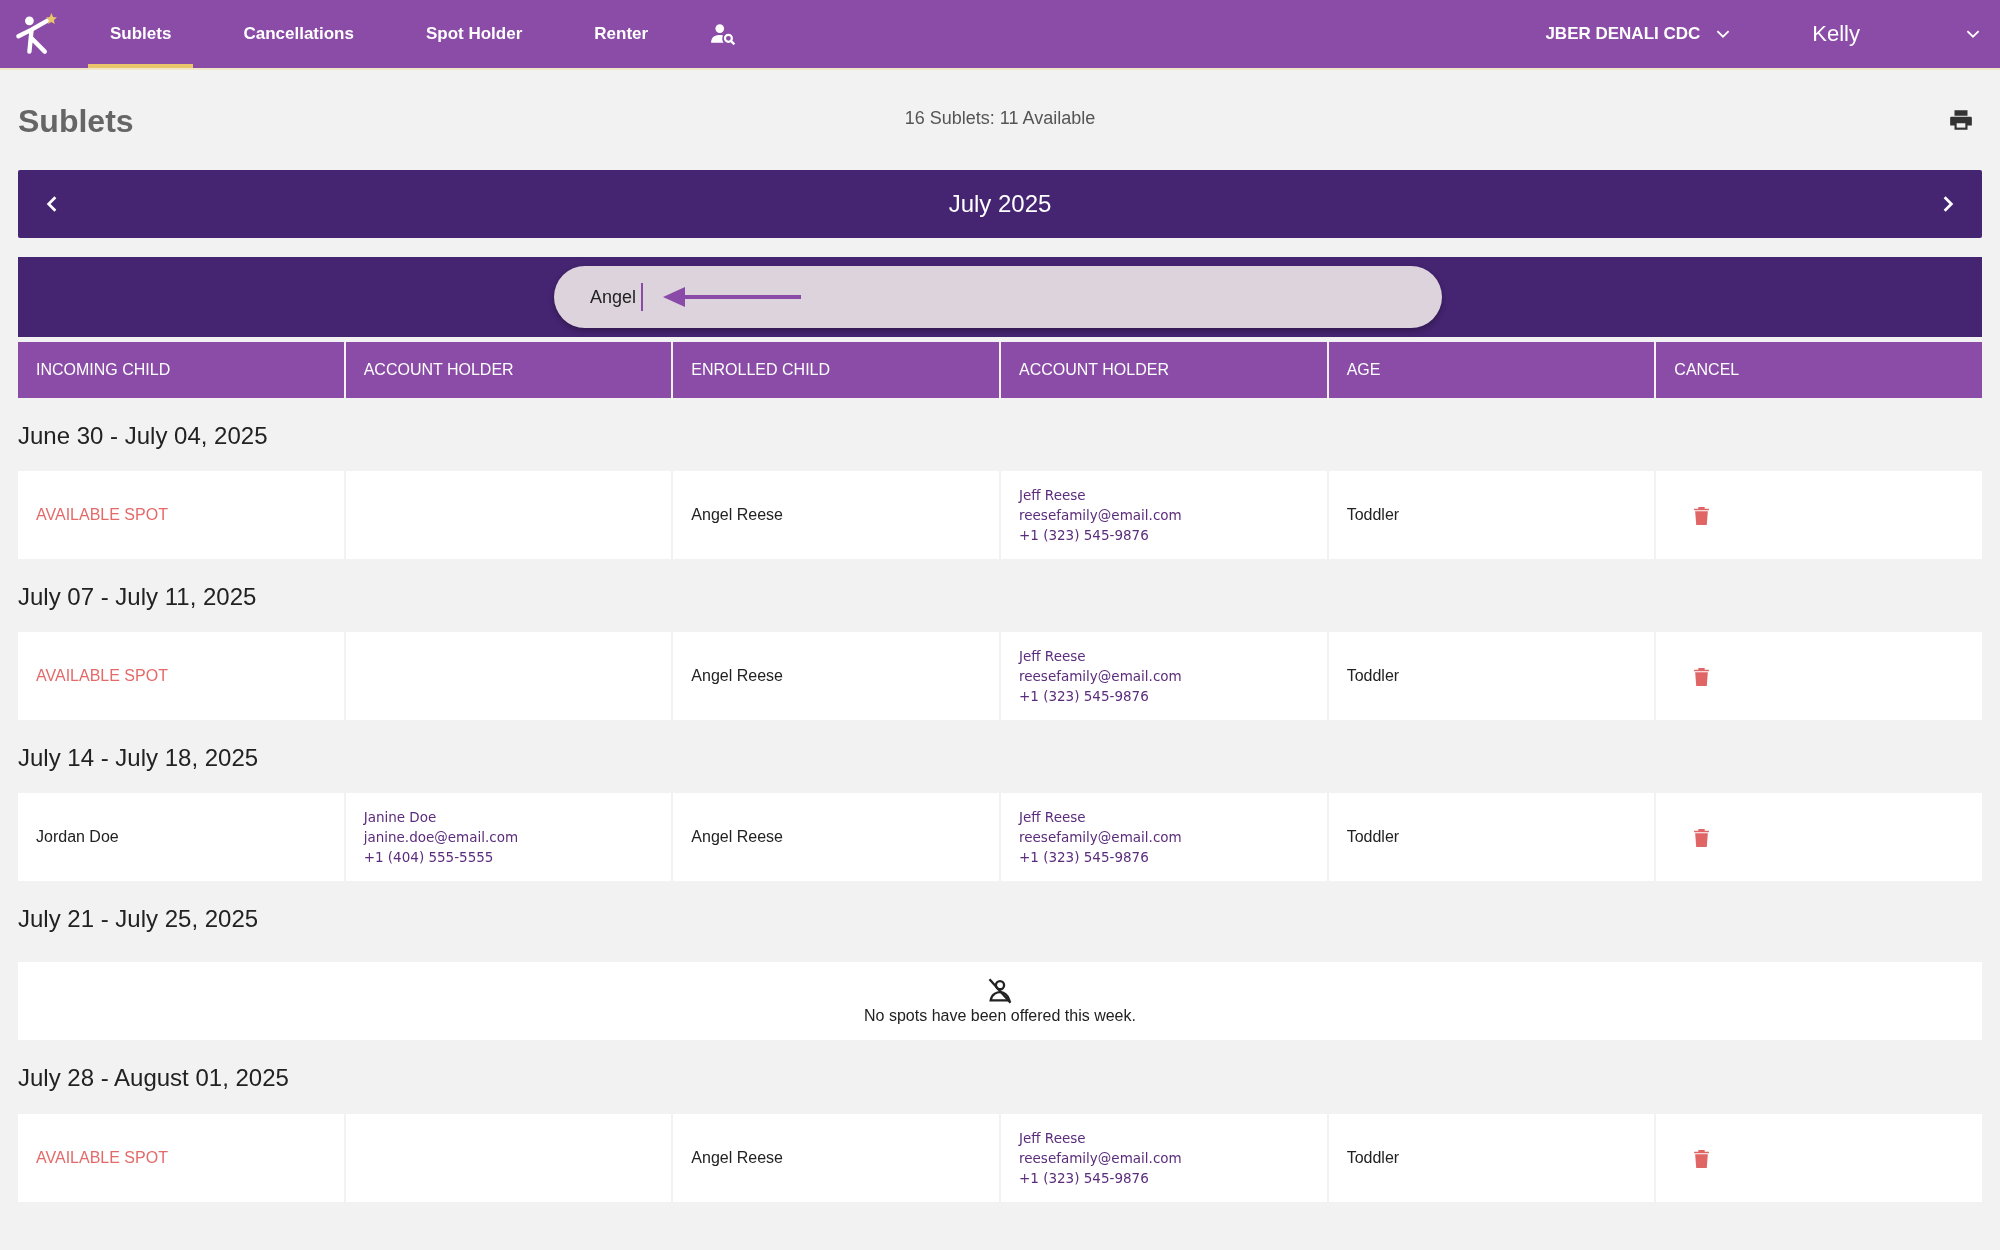  What do you see at coordinates (474, 34) in the screenshot?
I see `nav-tab: Spot Holder` at bounding box center [474, 34].